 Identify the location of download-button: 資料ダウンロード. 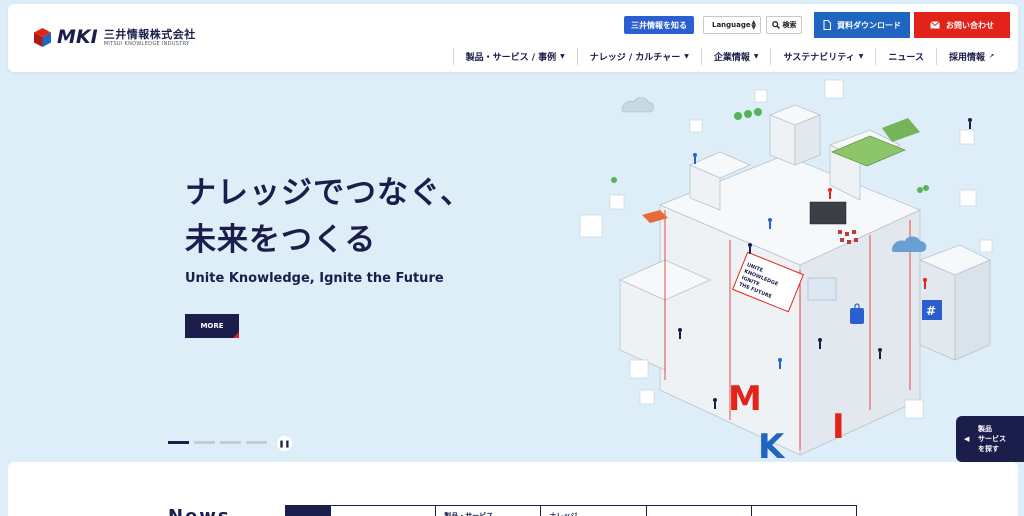
(862, 25).